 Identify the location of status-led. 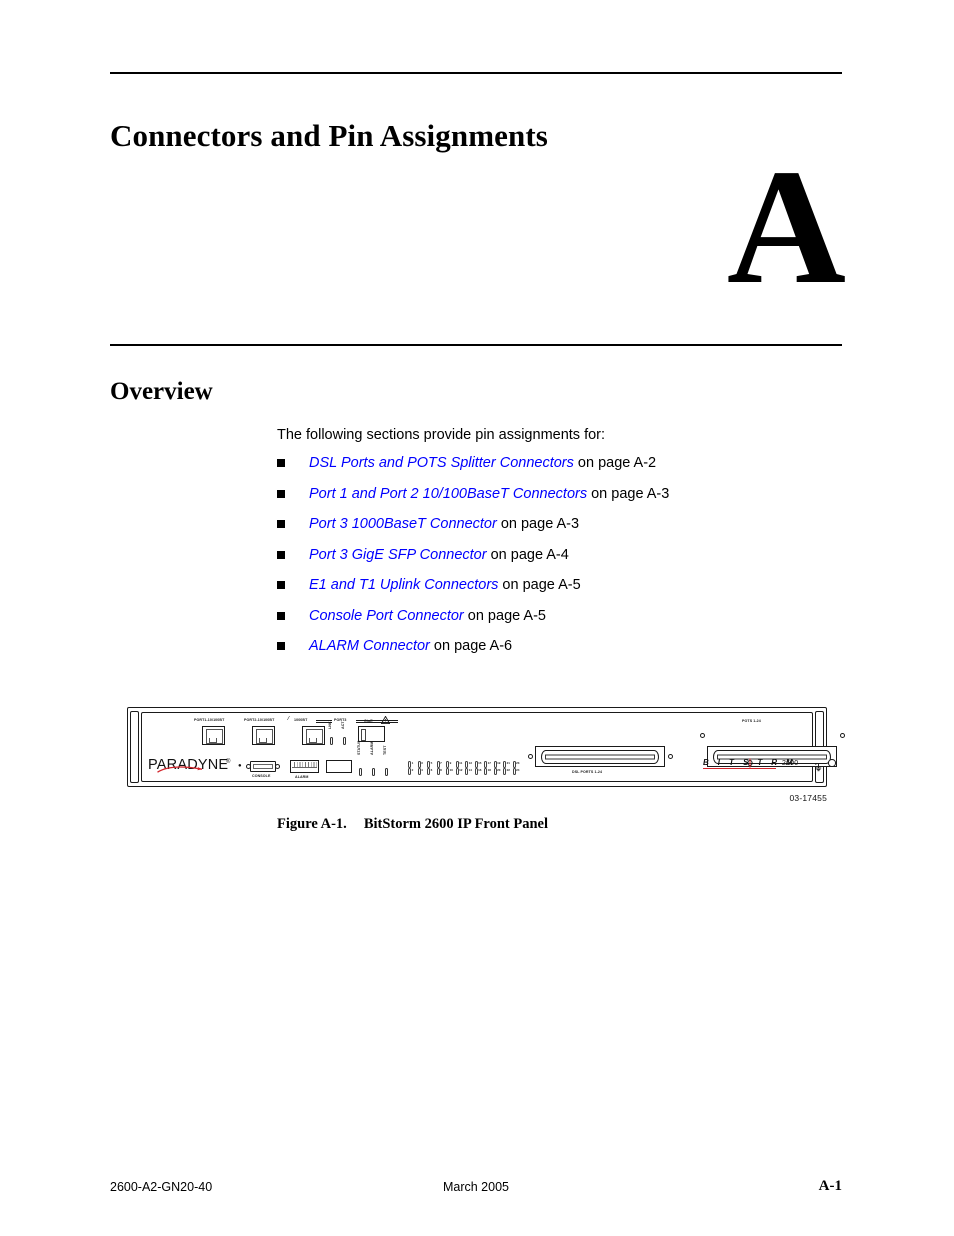
(360, 772).